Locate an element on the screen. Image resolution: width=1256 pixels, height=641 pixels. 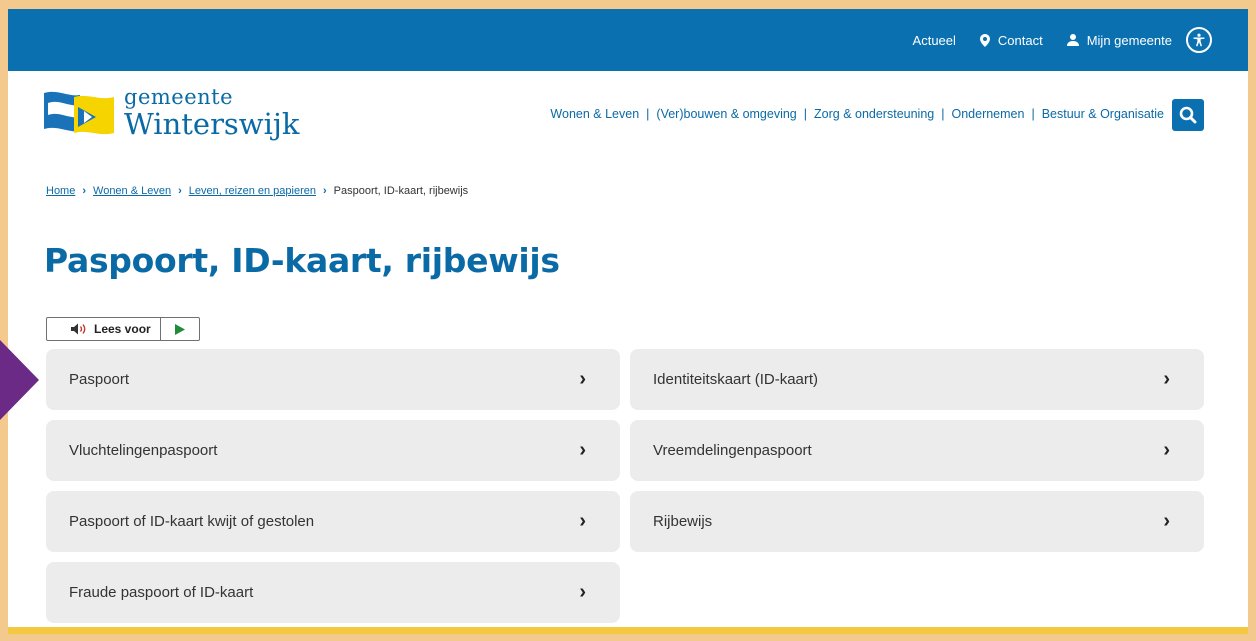
search-icon is located at coordinates (1188, 115).